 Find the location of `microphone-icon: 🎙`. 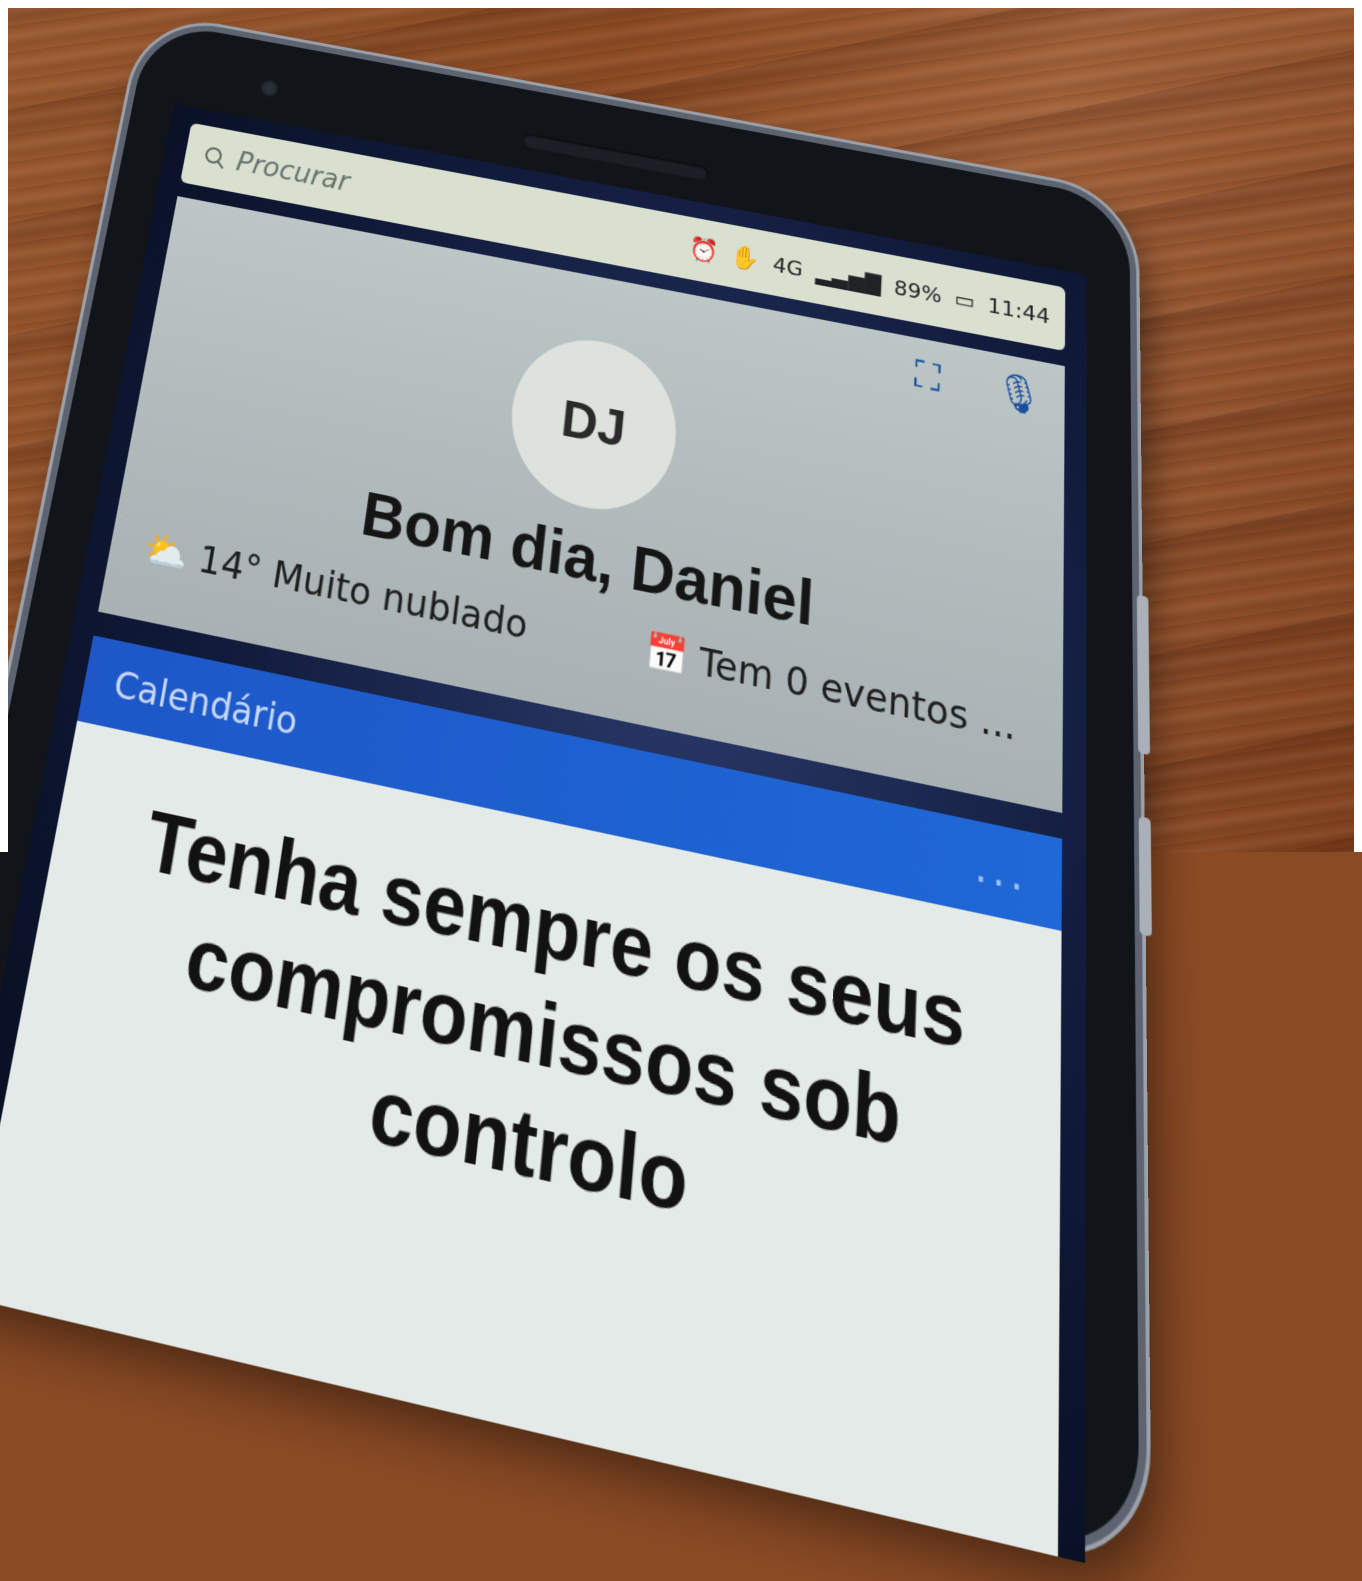

microphone-icon: 🎙 is located at coordinates (1019, 394).